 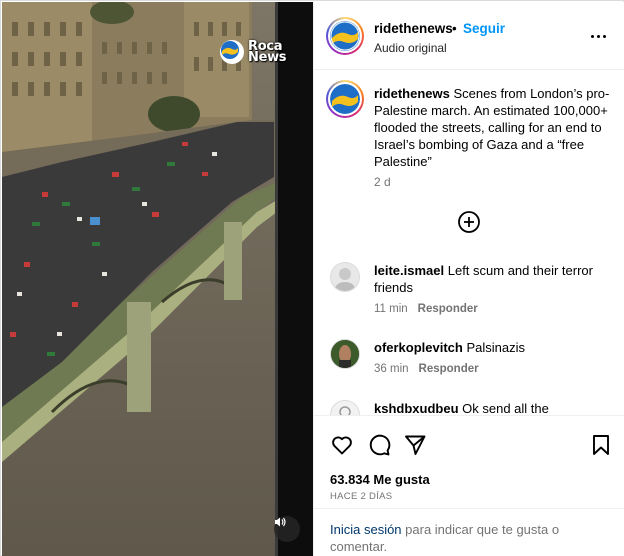 What do you see at coordinates (469, 222) in the screenshot?
I see `plus-circle-icon` at bounding box center [469, 222].